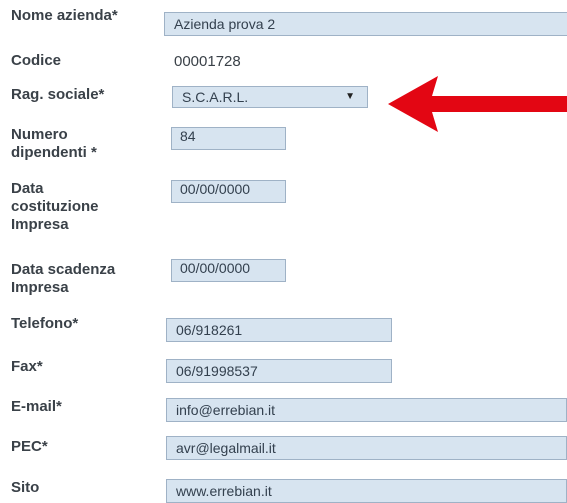 Image resolution: width=567 pixels, height=503 pixels. Describe the element at coordinates (29, 446) in the screenshot. I see `label-pec: PEC*` at that location.